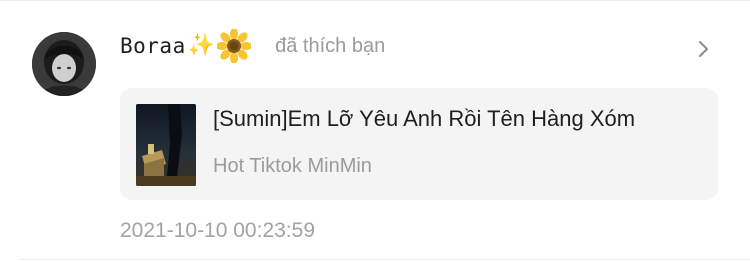 This screenshot has width=750, height=262. Describe the element at coordinates (166, 145) in the screenshot. I see `album-art` at that location.